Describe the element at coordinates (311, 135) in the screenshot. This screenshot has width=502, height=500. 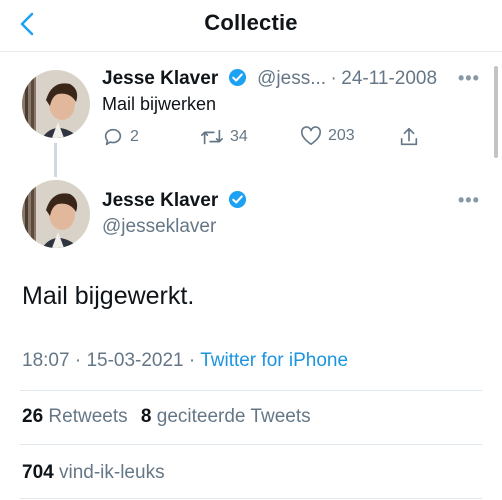
I see `heart-icon` at that location.